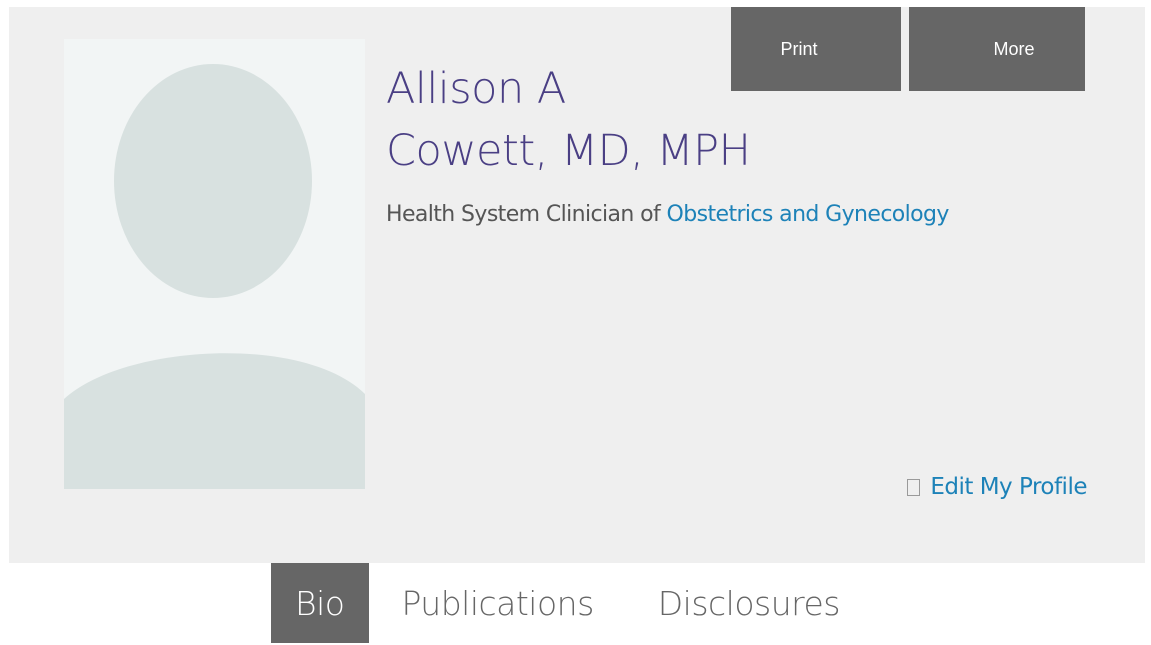 The image size is (1151, 645). I want to click on profile-name-line2: Cowett, MD, MPH, so click(568, 151).